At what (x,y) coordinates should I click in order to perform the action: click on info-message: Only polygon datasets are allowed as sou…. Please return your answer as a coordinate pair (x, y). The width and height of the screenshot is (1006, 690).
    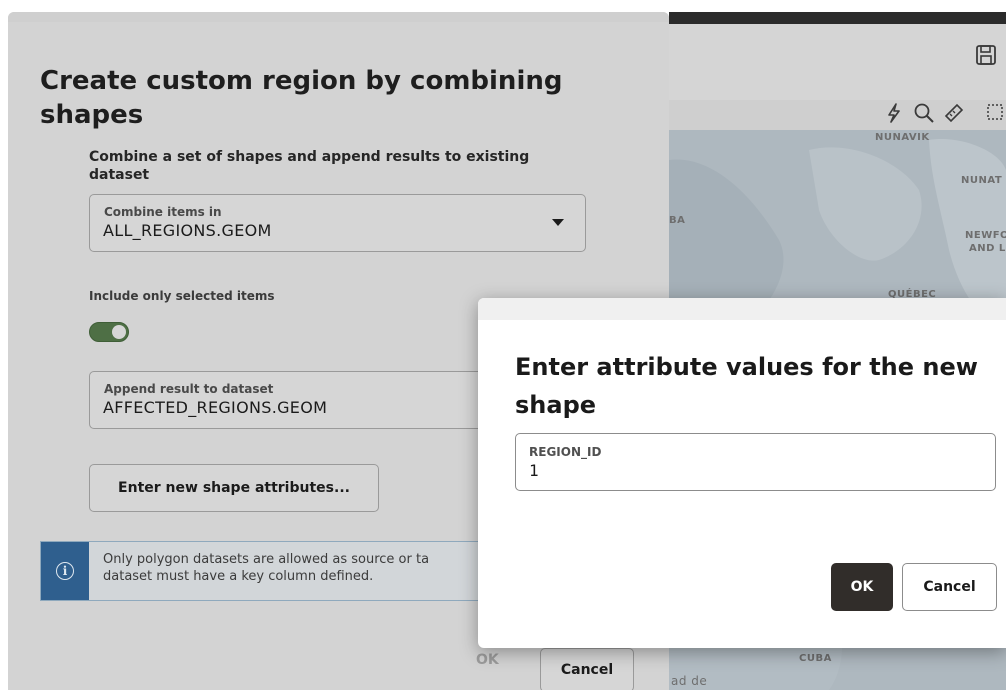
    Looking at the image, I should click on (303, 568).